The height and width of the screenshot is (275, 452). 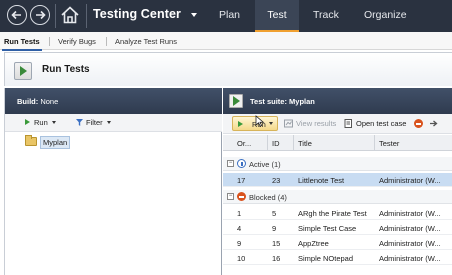 I want to click on app-title-dropdown-icon, so click(x=194, y=15).